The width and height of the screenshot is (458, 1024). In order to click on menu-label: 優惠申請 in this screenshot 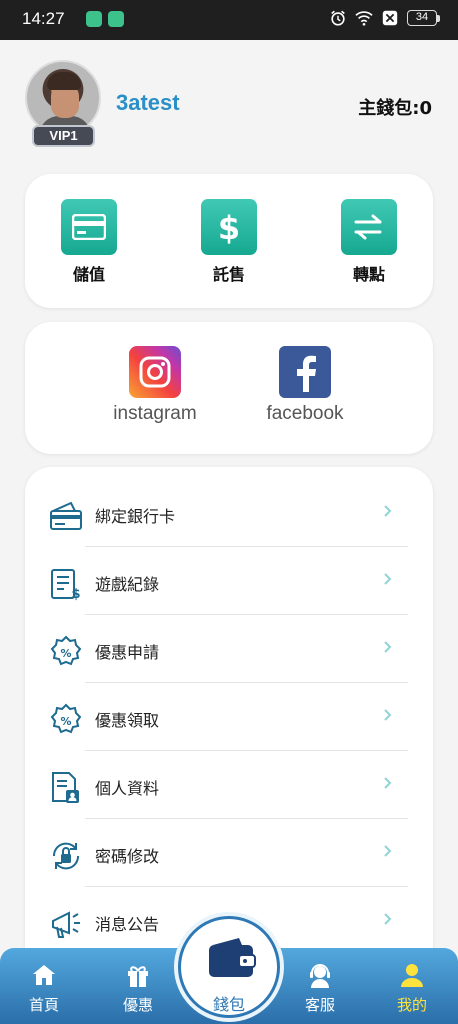, I will do `click(127, 652)`.